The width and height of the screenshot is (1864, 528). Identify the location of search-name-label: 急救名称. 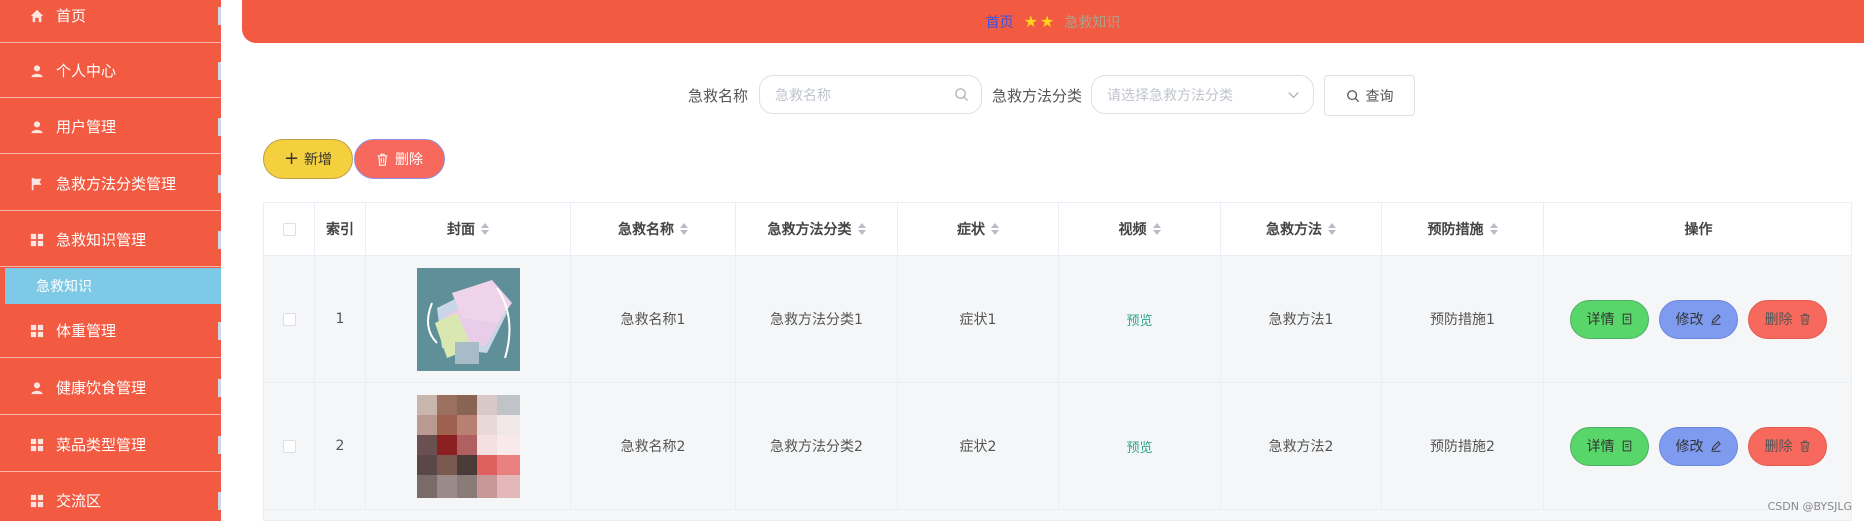
(718, 96).